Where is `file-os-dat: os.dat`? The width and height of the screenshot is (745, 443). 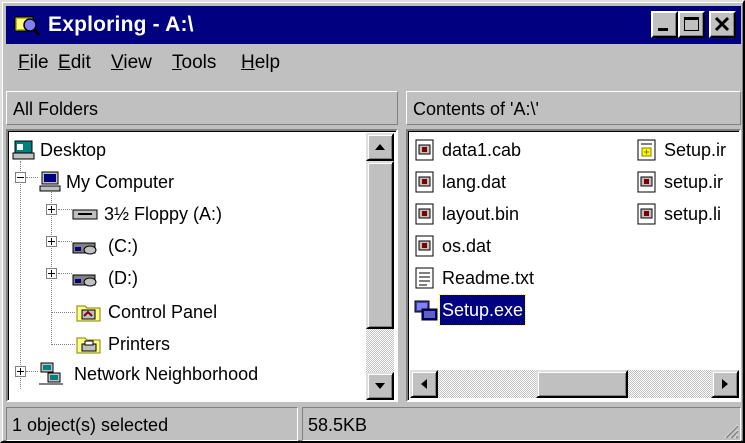
file-os-dat: os.dat is located at coordinates (514, 246).